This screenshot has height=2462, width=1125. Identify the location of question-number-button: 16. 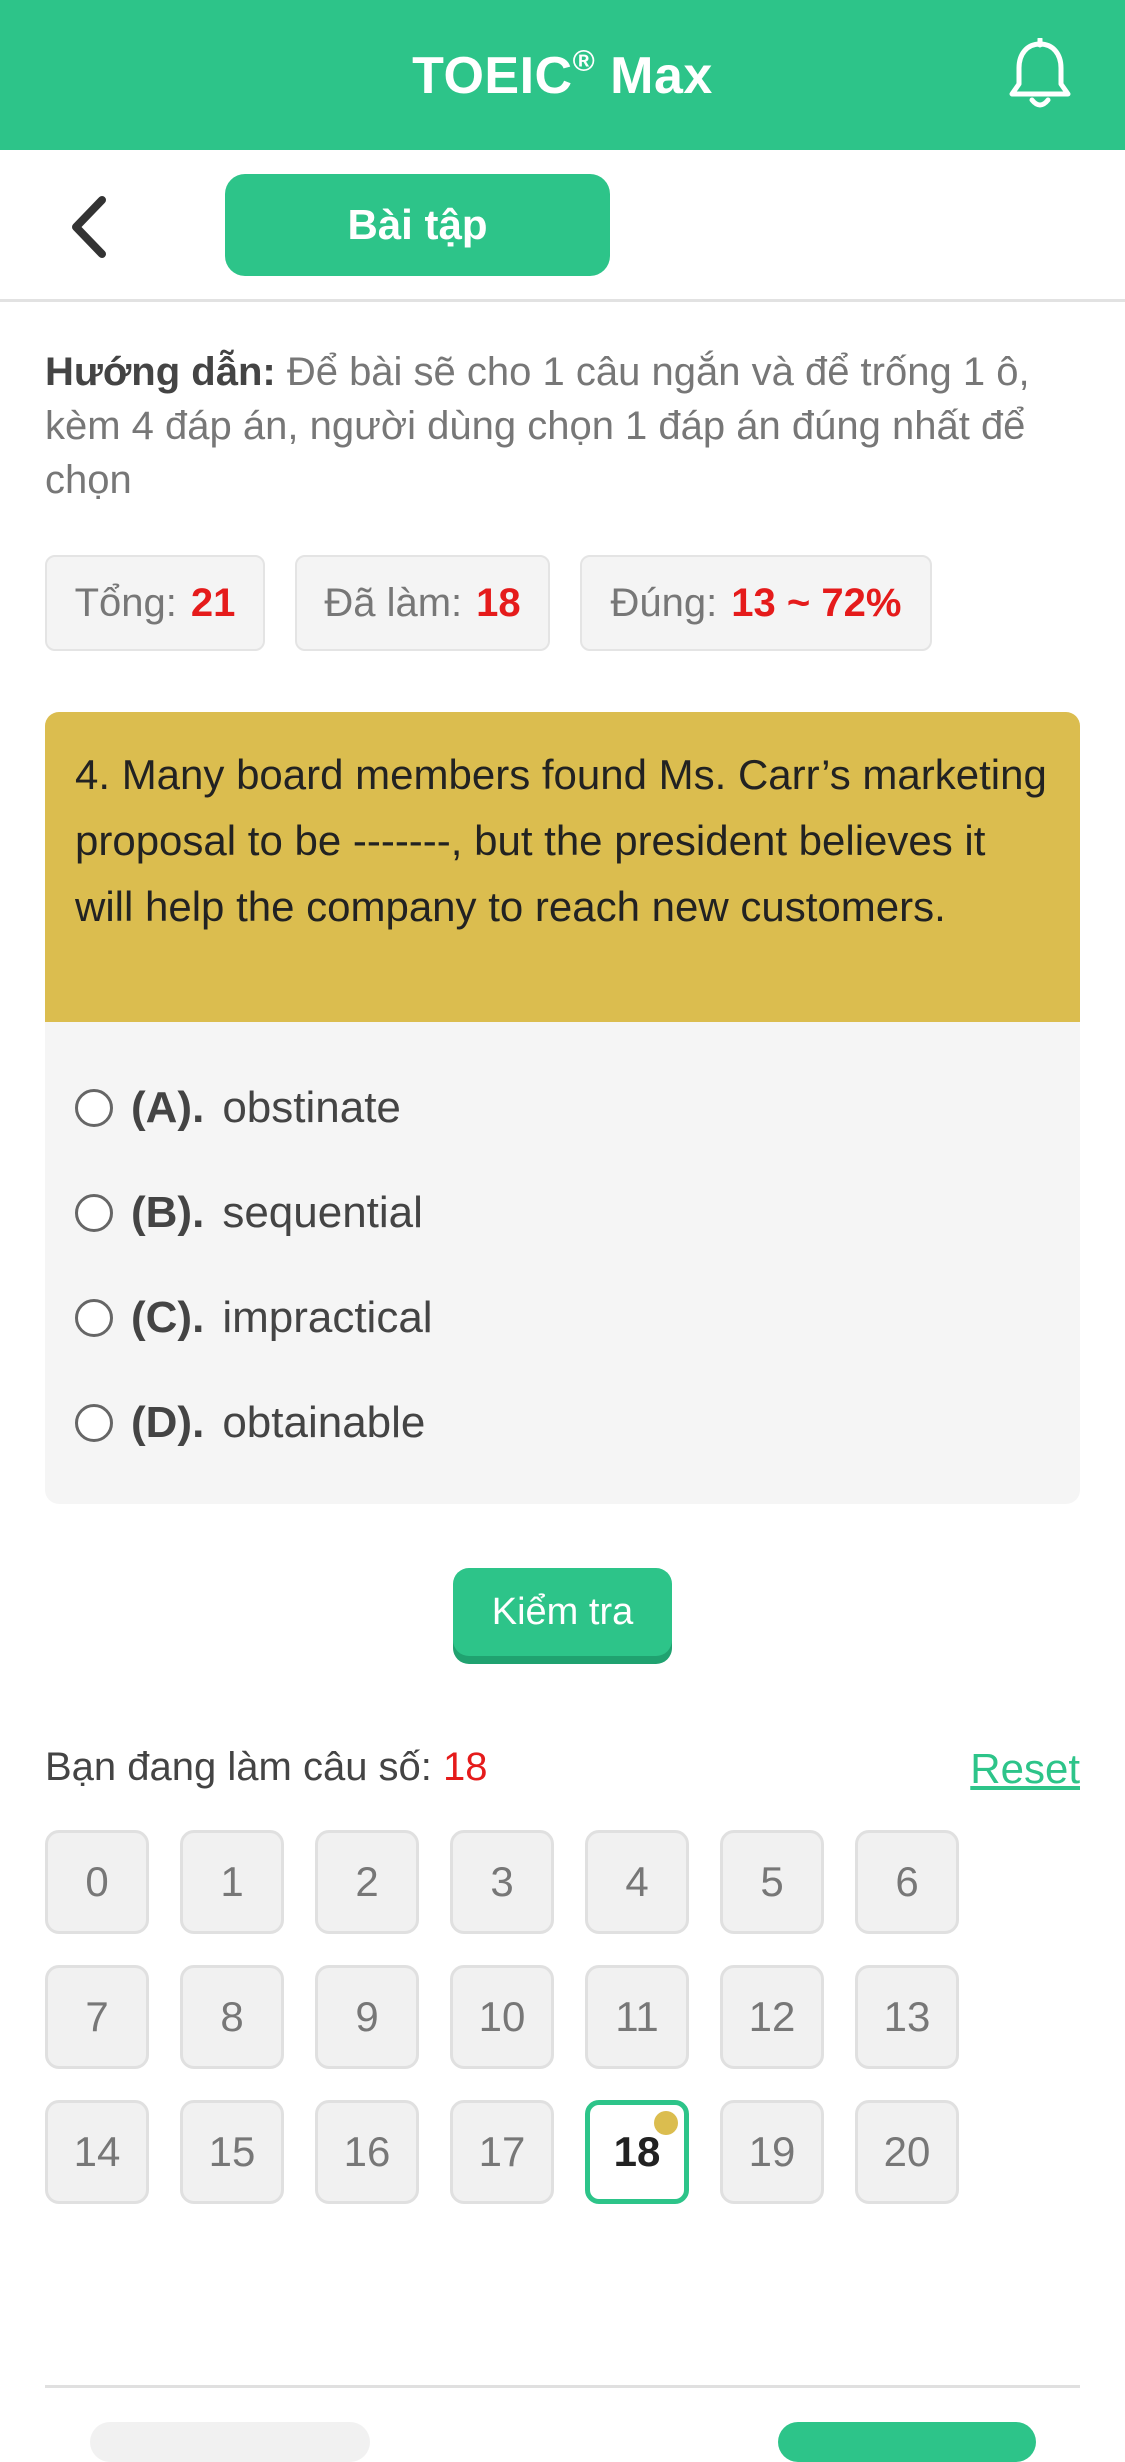
(367, 2152).